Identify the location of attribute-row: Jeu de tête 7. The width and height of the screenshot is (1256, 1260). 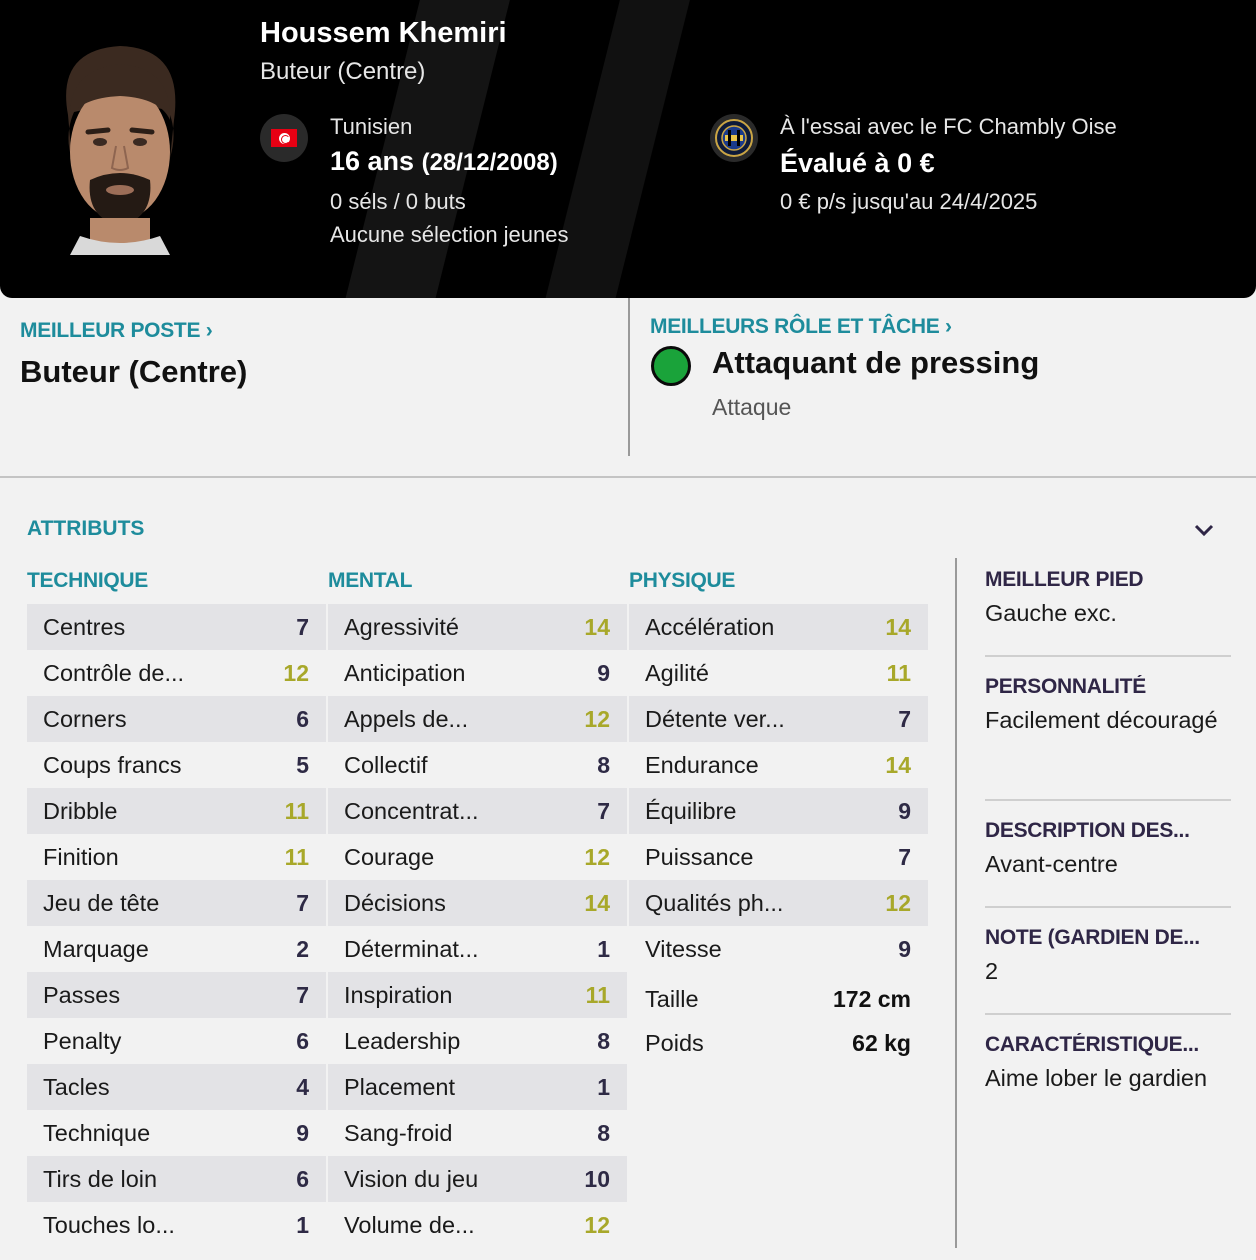
(176, 903).